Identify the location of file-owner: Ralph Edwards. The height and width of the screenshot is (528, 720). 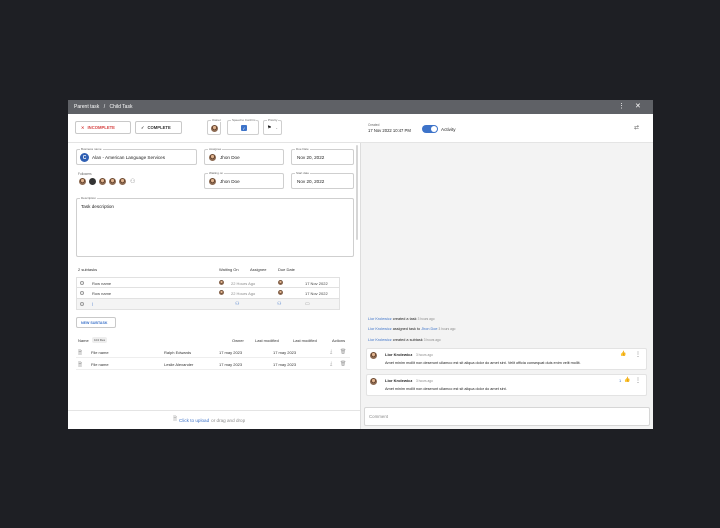
(178, 352).